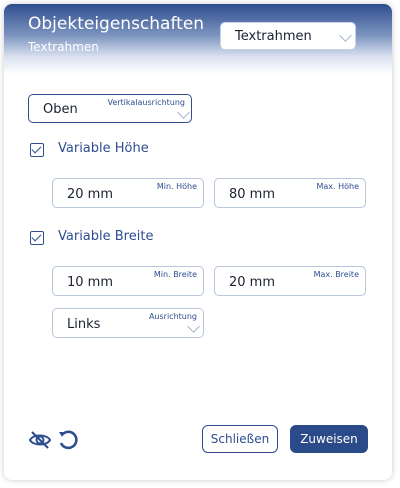 This screenshot has height=488, width=400. Describe the element at coordinates (128, 323) in the screenshot. I see `width-alignment-select: Links Ausrichtung` at that location.